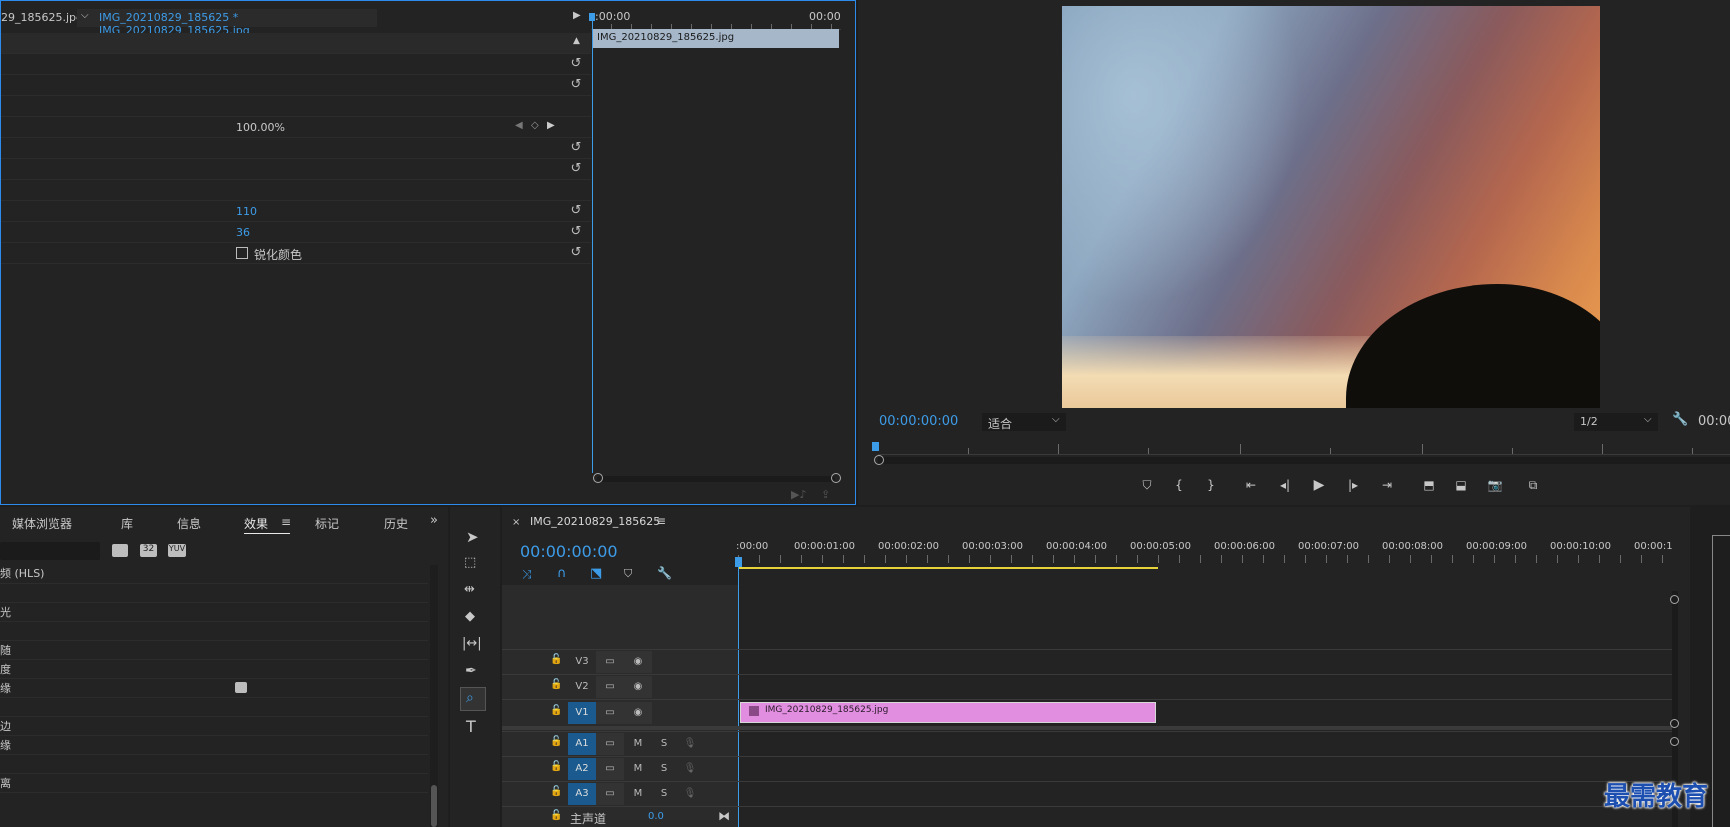  I want to click on type-tool-icon: T, so click(471, 726).